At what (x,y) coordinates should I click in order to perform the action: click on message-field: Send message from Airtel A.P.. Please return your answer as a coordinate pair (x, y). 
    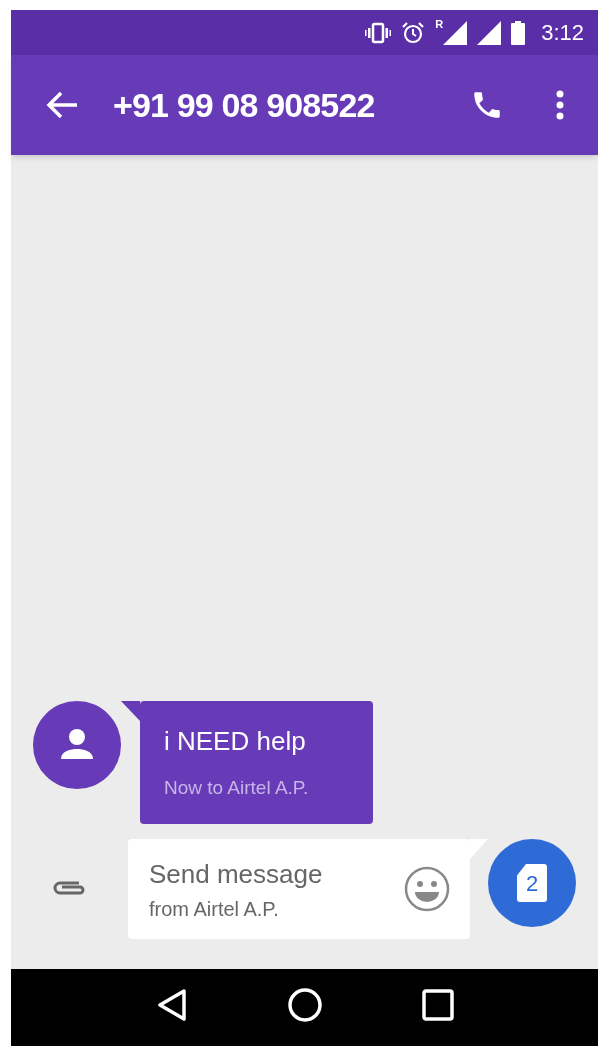
    Looking at the image, I should click on (299, 889).